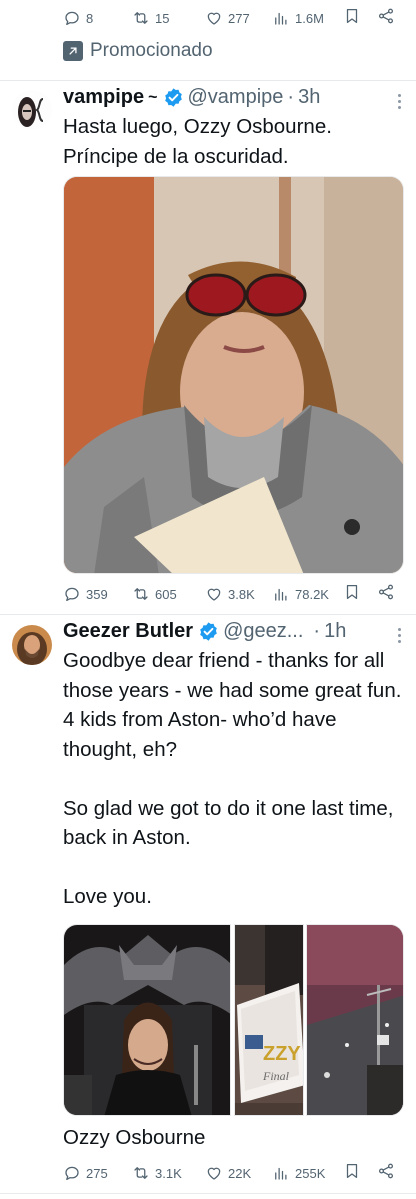  Describe the element at coordinates (154, 594) in the screenshot. I see `repost-button: 605` at that location.